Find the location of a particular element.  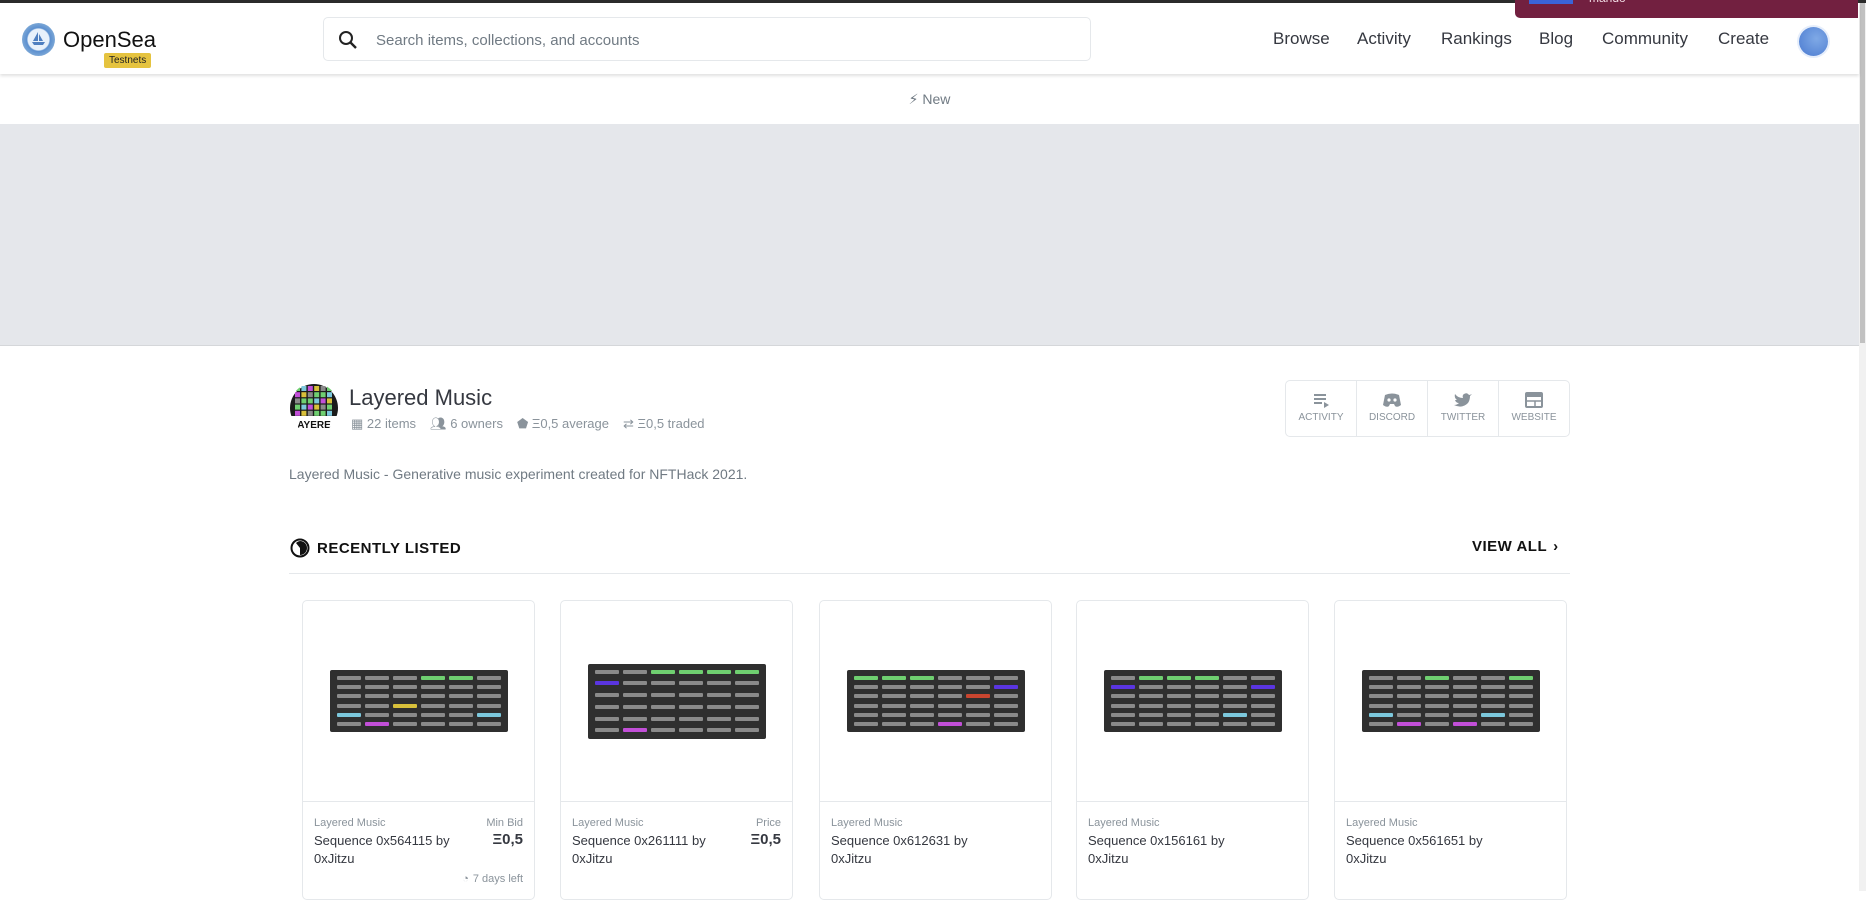

nav-activity: Activity is located at coordinates (1384, 39).